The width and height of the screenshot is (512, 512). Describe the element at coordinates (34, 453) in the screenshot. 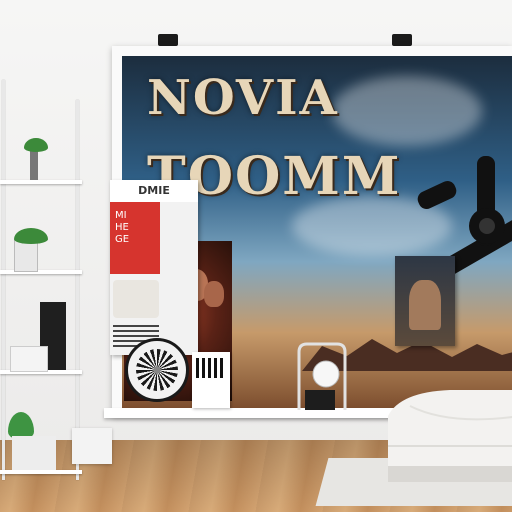

I see `folded-towels` at that location.